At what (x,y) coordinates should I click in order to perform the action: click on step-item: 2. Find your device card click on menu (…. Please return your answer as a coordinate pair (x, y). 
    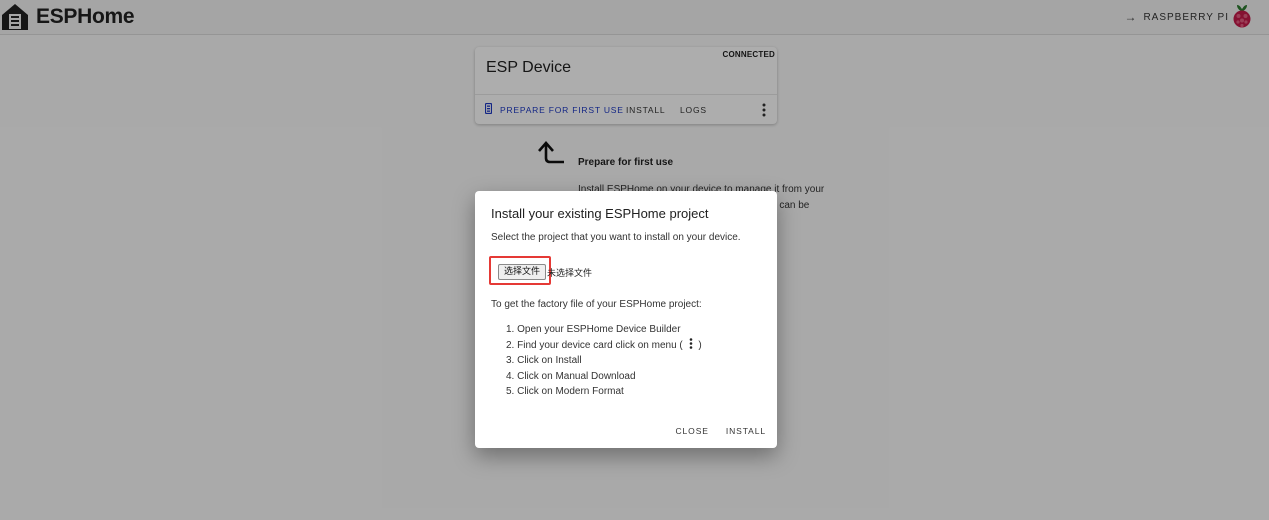
    Looking at the image, I should click on (604, 345).